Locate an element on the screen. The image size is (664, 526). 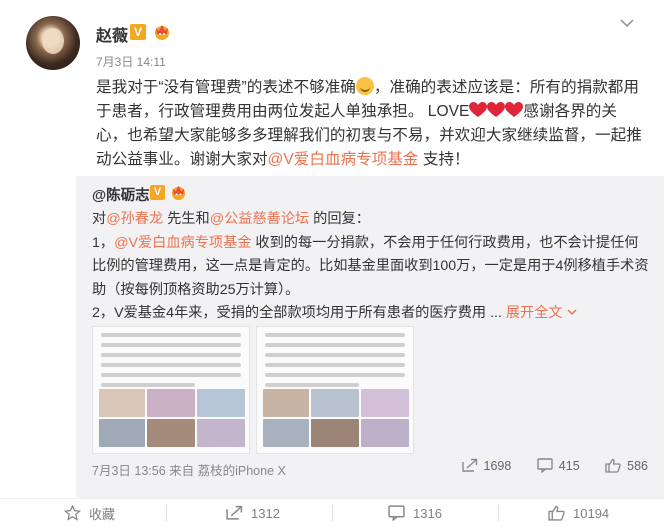
post-action-bar: 收藏 1312 1316 10194 is located at coordinates (332, 512).